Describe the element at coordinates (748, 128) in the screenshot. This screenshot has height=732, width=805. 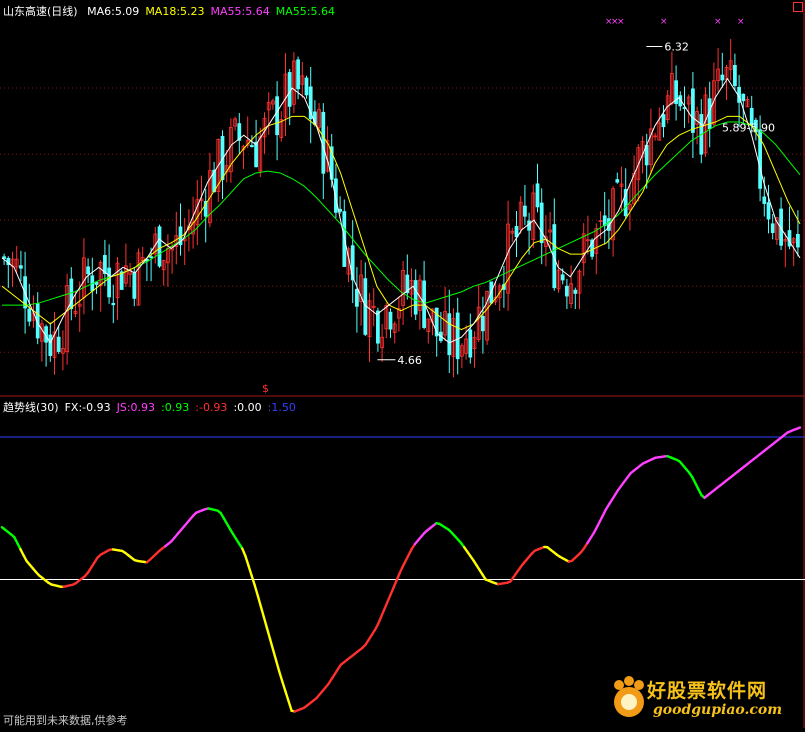
I see `range-label: 5.89-5.90` at that location.